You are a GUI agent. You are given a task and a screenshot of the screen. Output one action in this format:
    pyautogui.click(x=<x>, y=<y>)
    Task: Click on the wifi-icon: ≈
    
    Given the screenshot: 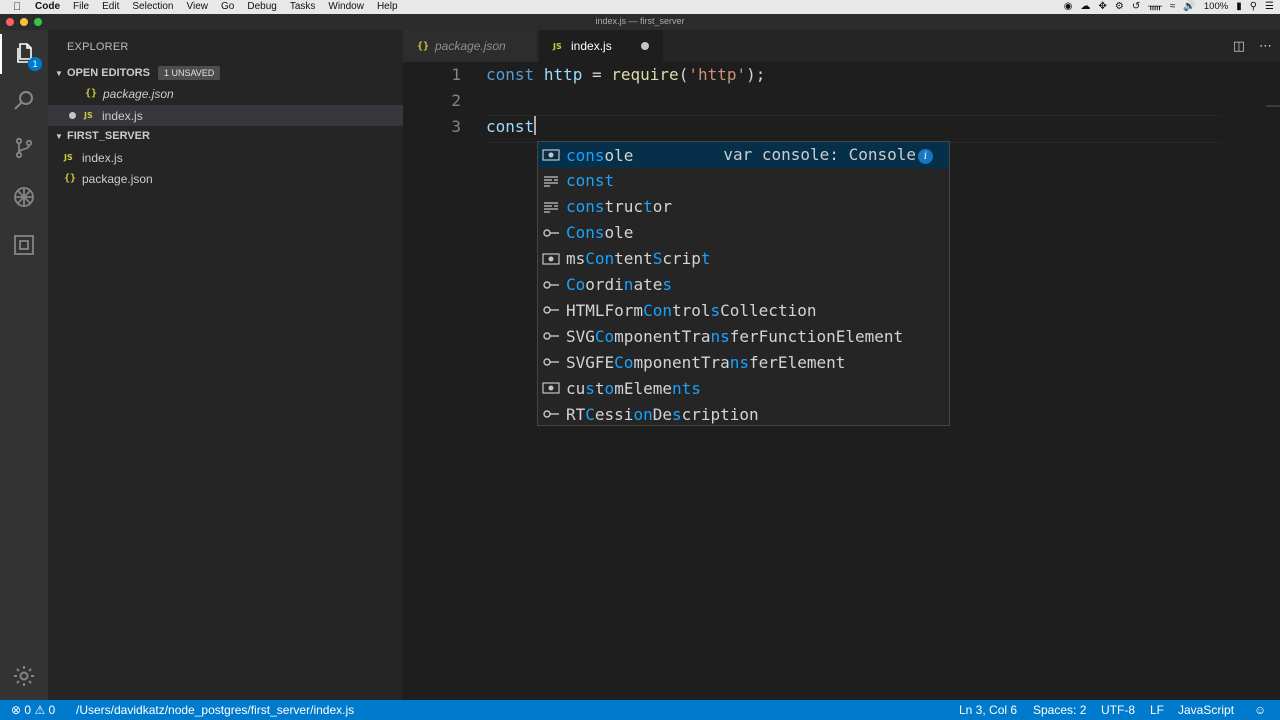 What is the action you would take?
    pyautogui.click(x=1173, y=7)
    